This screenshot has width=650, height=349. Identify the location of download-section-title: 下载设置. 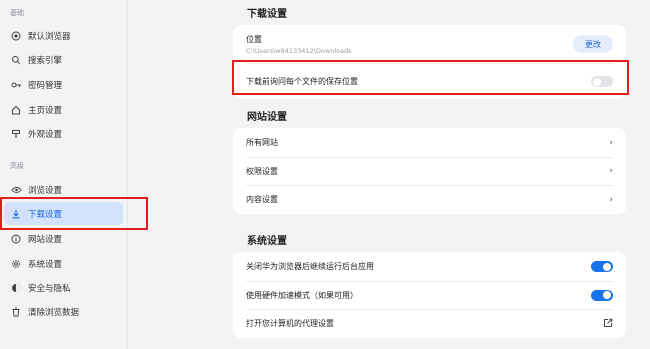
(267, 14).